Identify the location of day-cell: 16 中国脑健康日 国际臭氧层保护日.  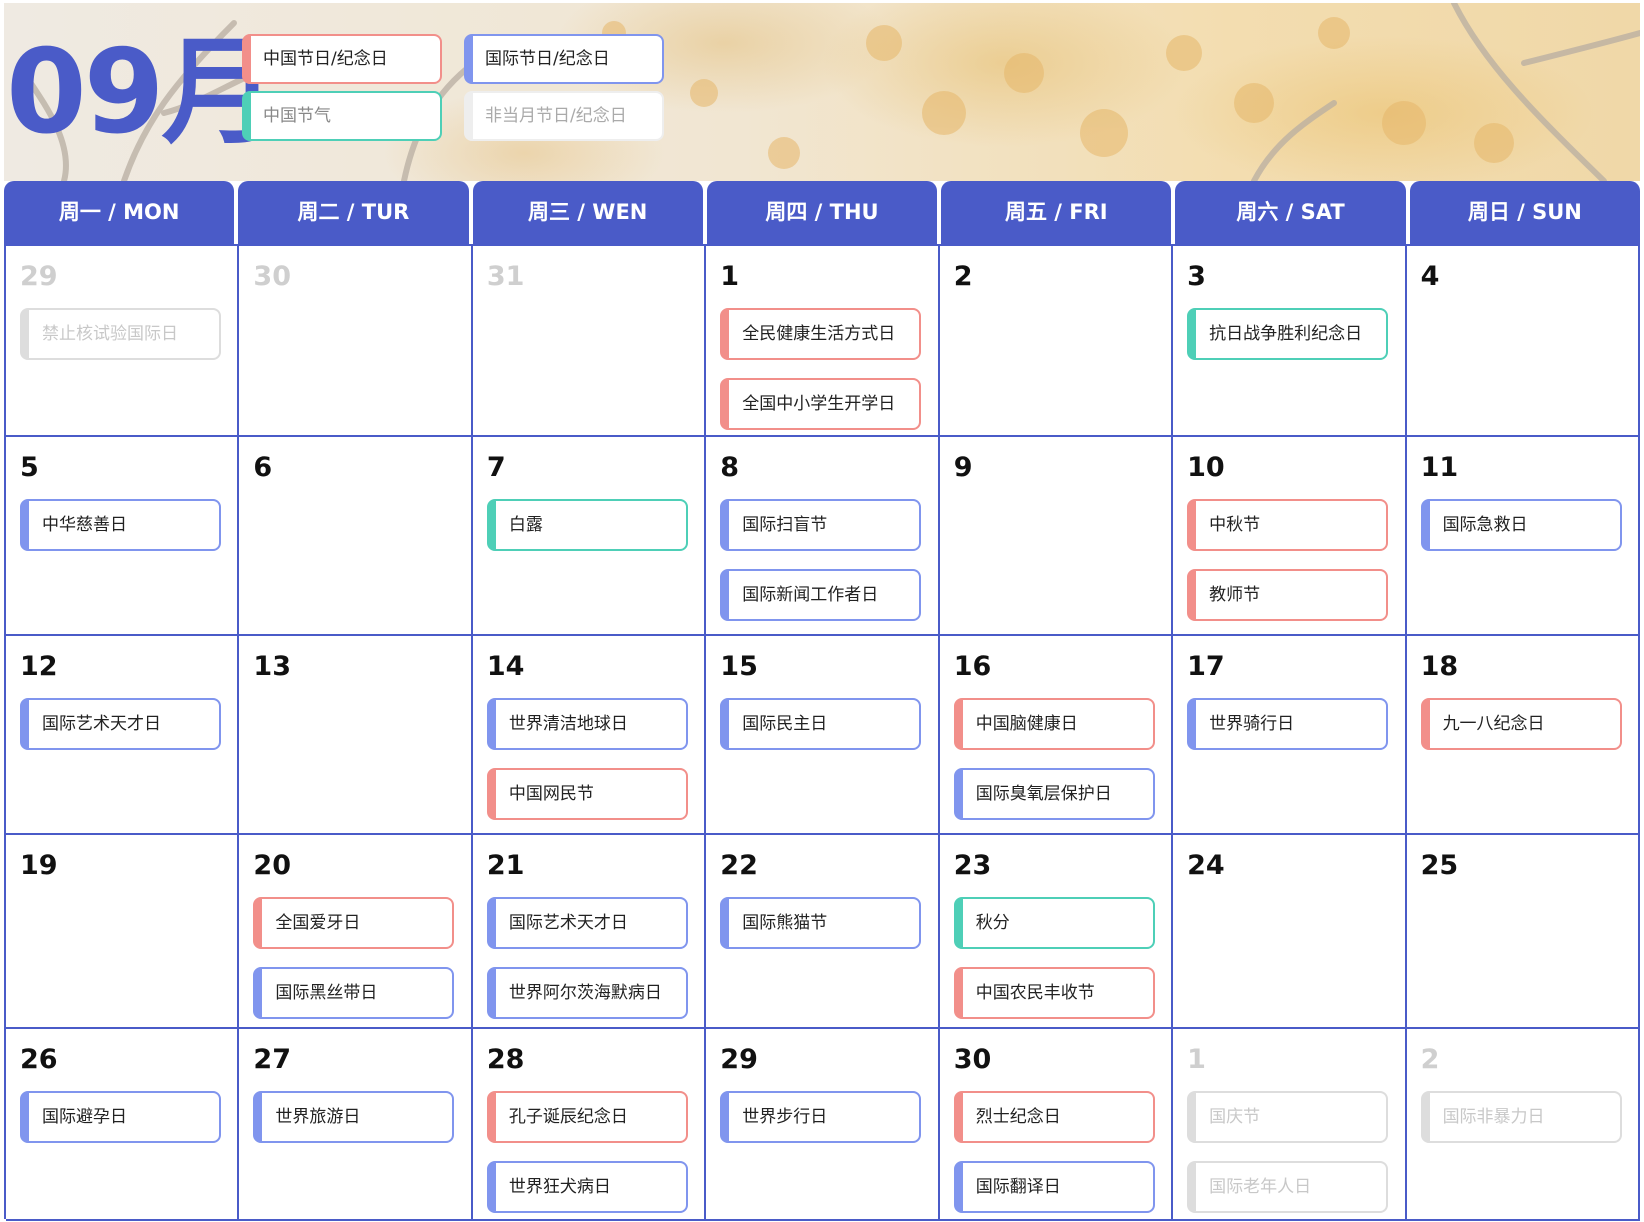
(1056, 735).